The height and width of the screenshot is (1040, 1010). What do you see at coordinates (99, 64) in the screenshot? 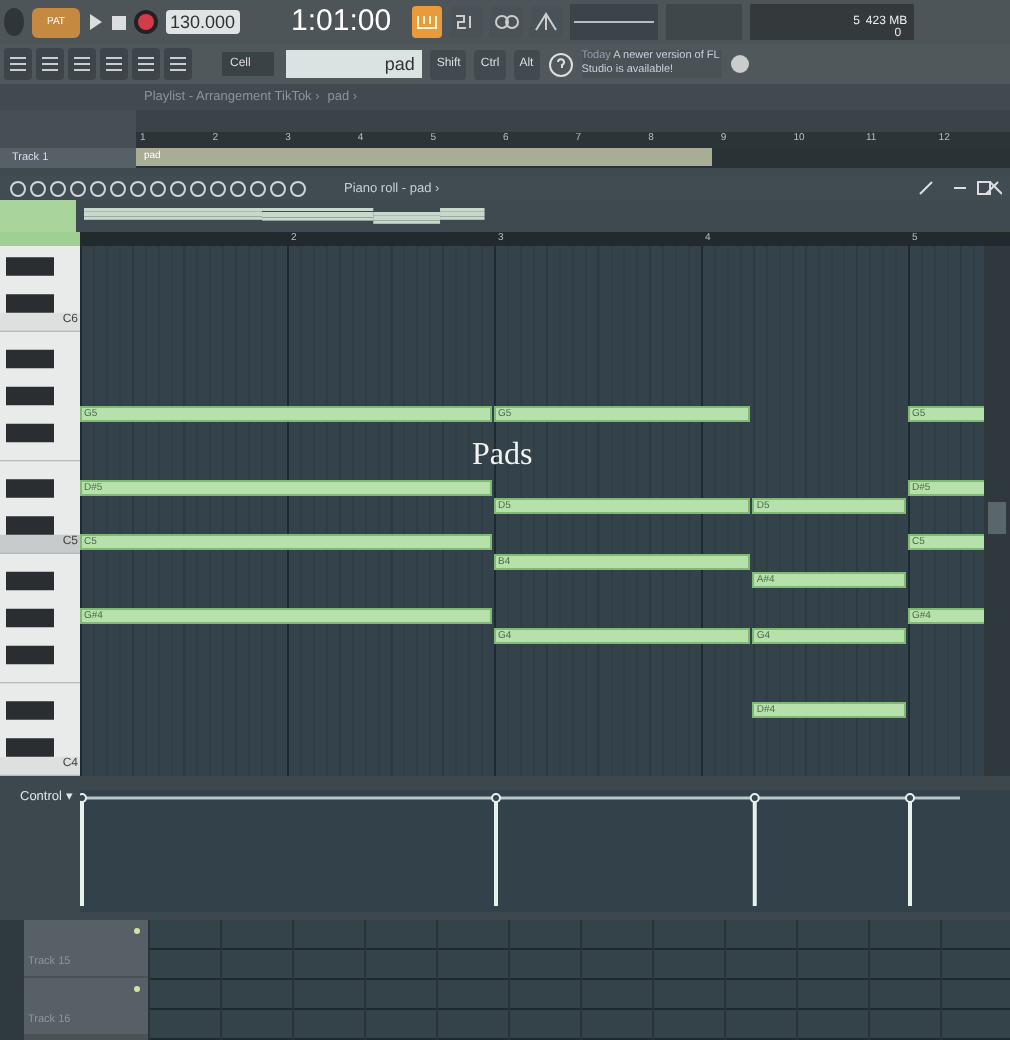
I see `toolbar-icons-drawing` at bounding box center [99, 64].